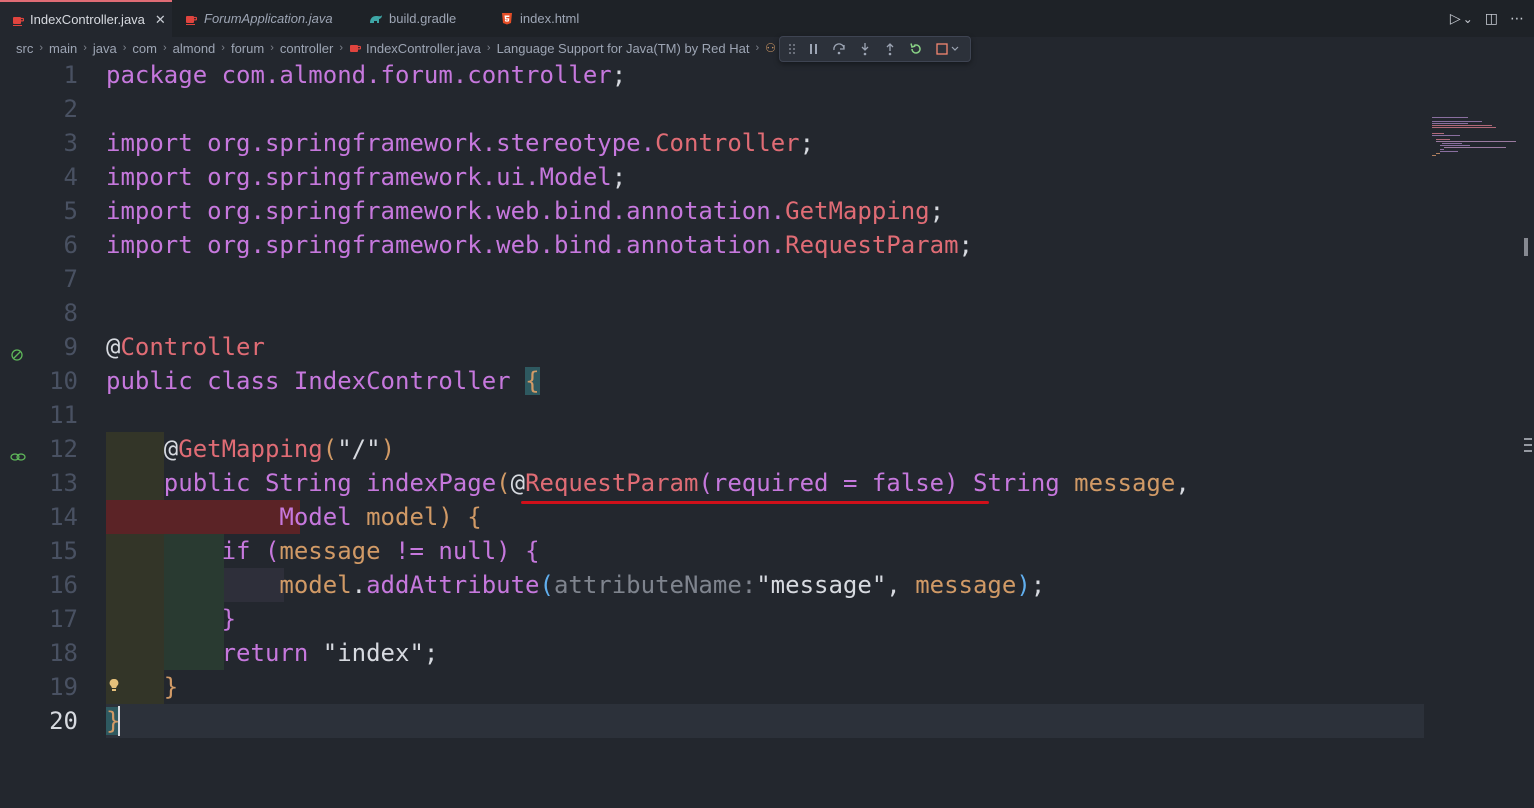 Image resolution: width=1534 pixels, height=808 pixels. What do you see at coordinates (890, 49) in the screenshot?
I see `step-out-icon` at bounding box center [890, 49].